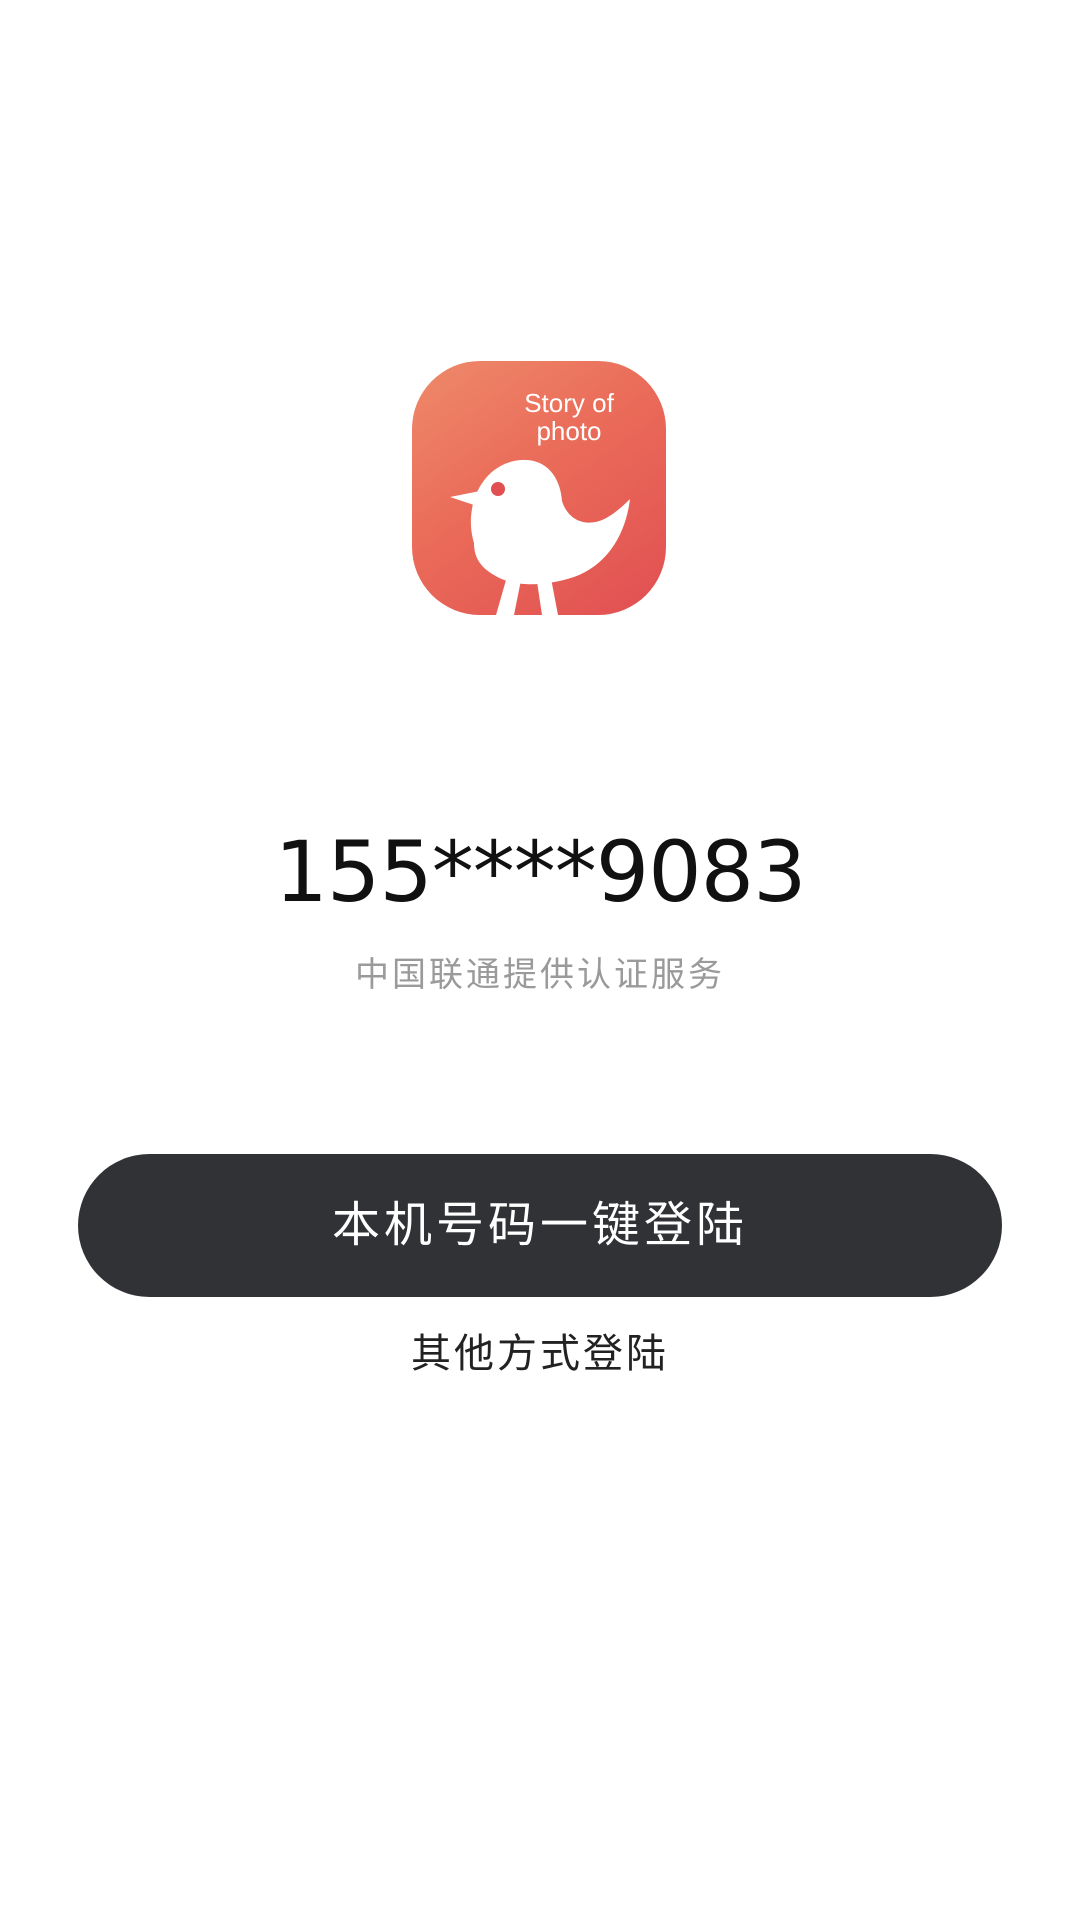 The image size is (1080, 1920). I want to click on one-click-login-button: 本机号码一键登陆, so click(540, 1225).